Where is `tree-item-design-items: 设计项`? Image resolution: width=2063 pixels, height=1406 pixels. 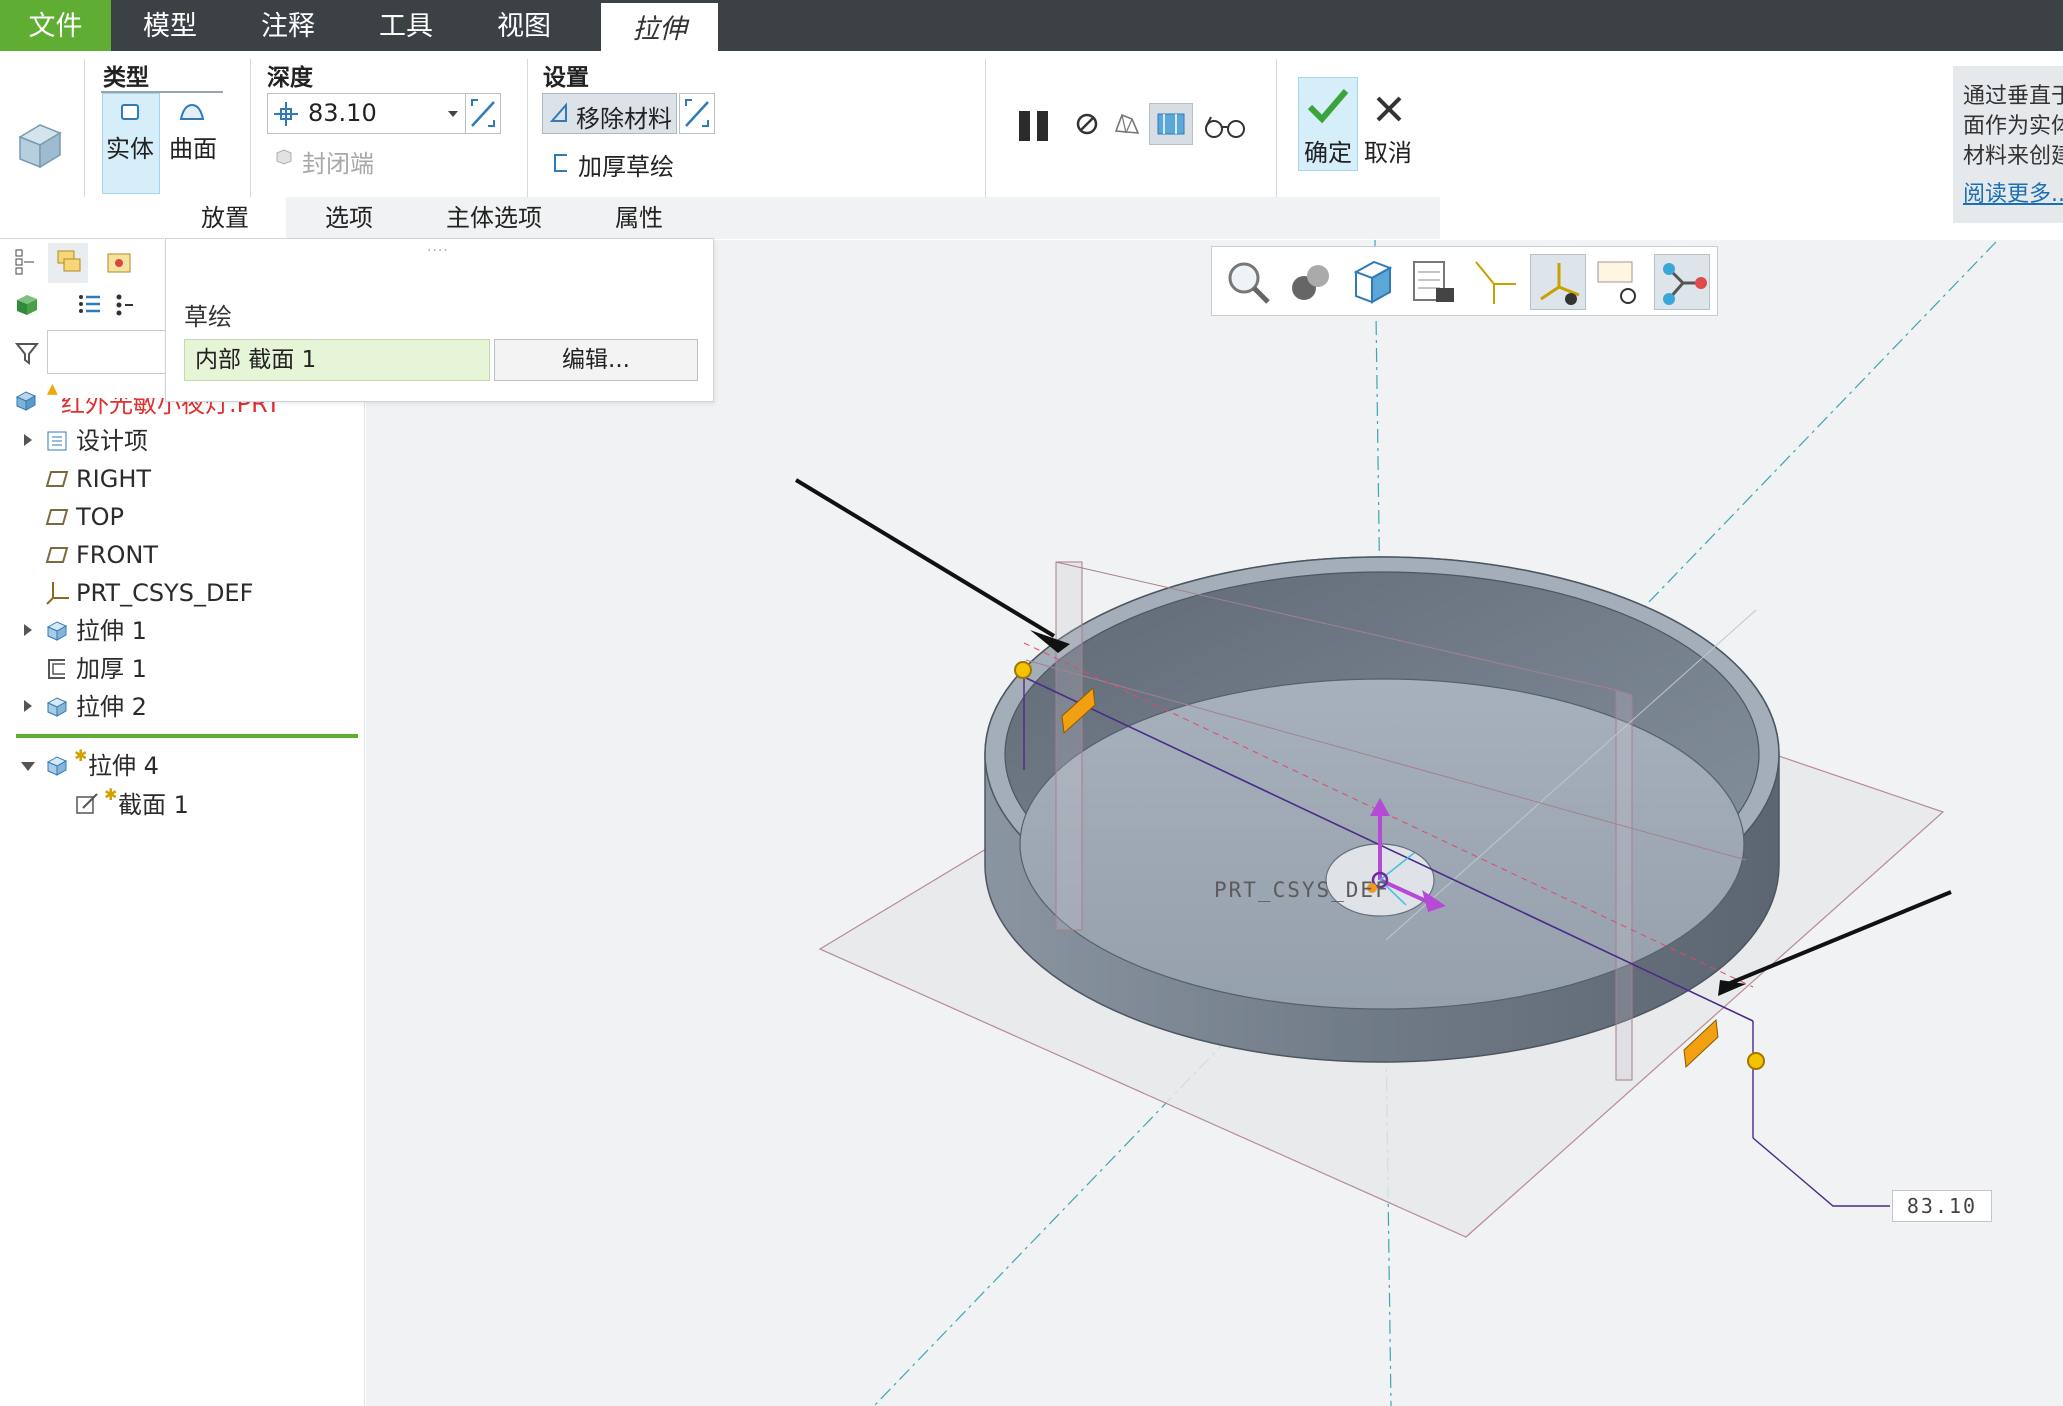
tree-item-design-items: 设计项 is located at coordinates (112, 441).